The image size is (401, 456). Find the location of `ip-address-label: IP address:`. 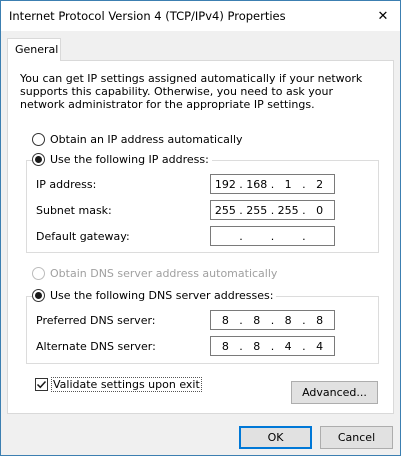

ip-address-label: IP address: is located at coordinates (66, 184).